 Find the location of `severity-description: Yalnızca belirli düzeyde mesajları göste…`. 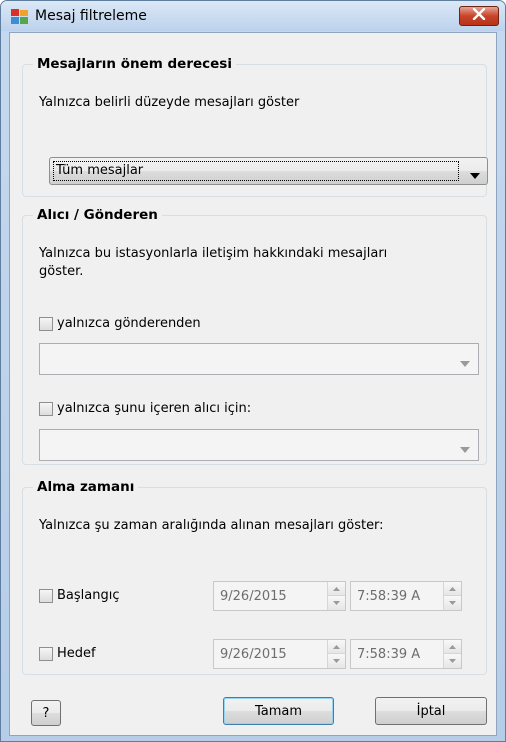

severity-description: Yalnızca belirli düzeyde mesajları göste… is located at coordinates (169, 102).